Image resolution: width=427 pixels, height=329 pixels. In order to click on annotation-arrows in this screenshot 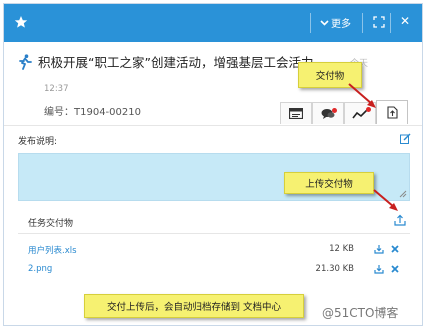, I will do `click(373, 147)`.